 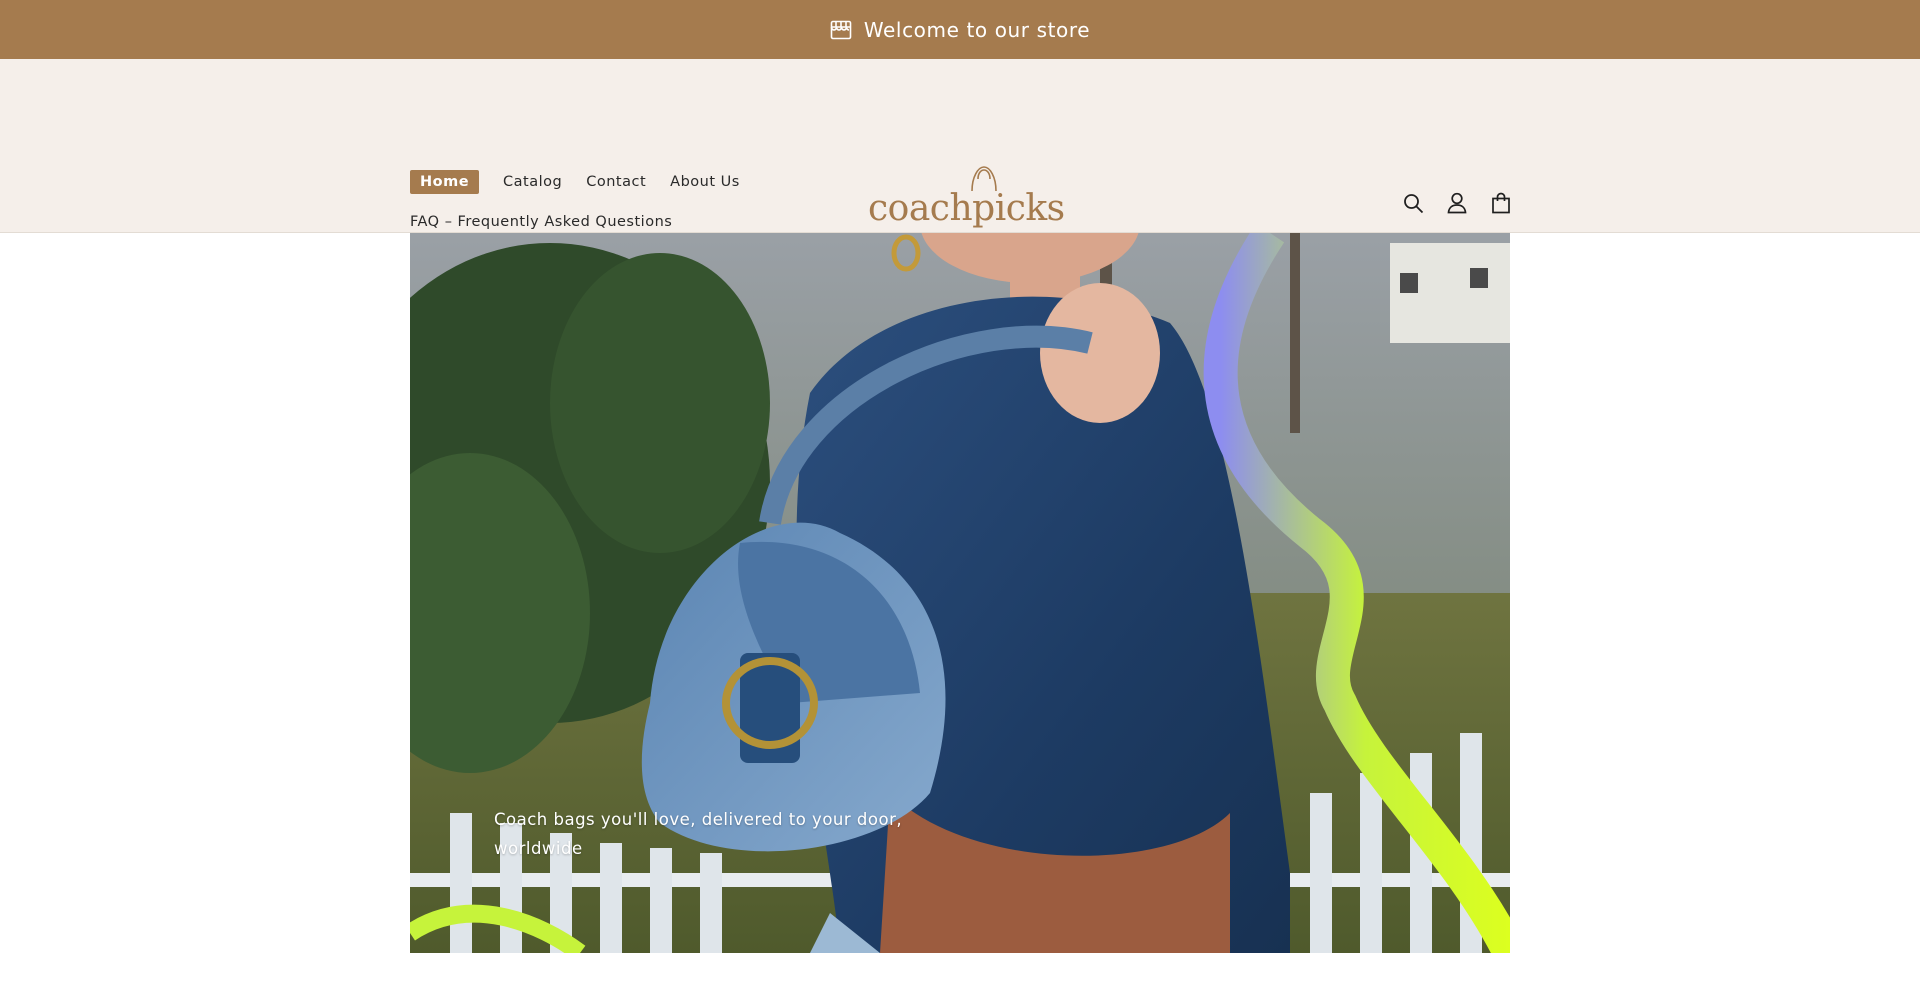 What do you see at coordinates (841, 30) in the screenshot?
I see `store-icon` at bounding box center [841, 30].